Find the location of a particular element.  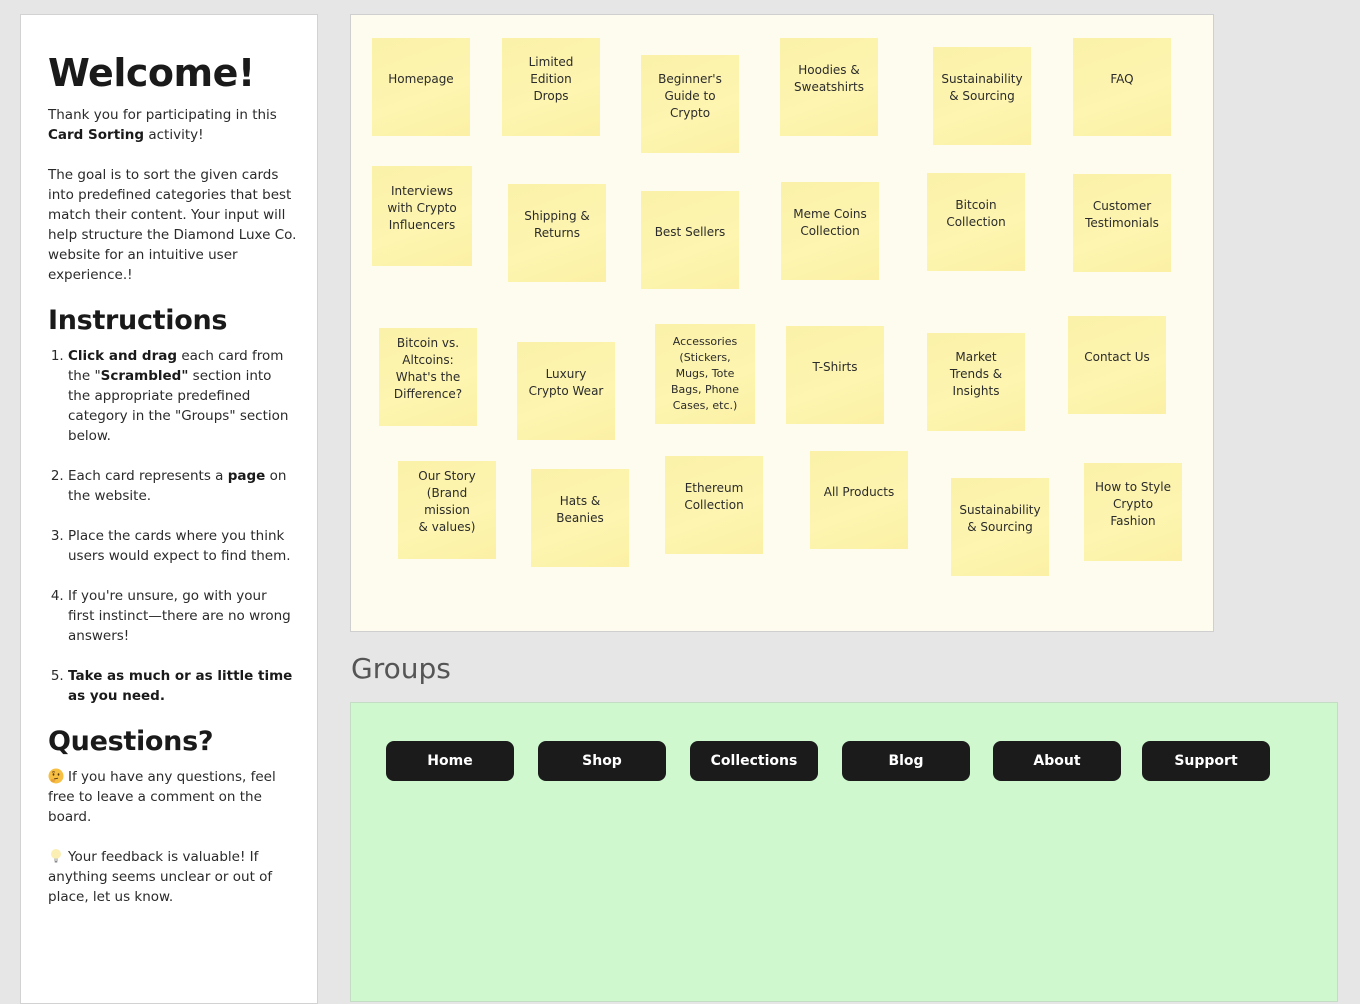

questions-title: Questions? is located at coordinates (131, 741).